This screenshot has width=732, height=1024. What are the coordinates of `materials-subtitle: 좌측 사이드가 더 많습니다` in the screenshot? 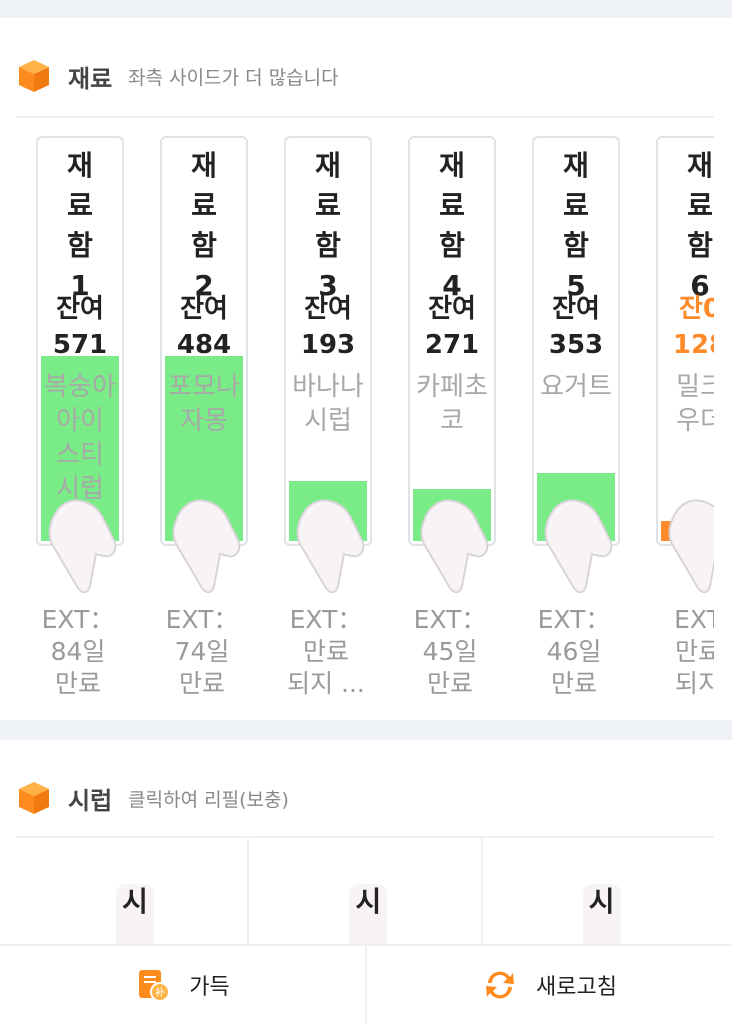 It's located at (233, 77).